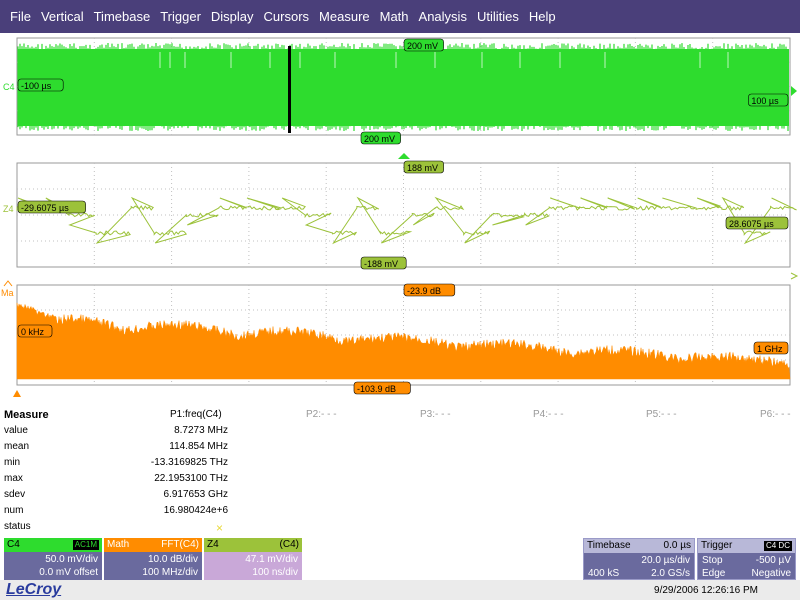 The width and height of the screenshot is (800, 600). I want to click on menu-measure: Measure, so click(339, 16).